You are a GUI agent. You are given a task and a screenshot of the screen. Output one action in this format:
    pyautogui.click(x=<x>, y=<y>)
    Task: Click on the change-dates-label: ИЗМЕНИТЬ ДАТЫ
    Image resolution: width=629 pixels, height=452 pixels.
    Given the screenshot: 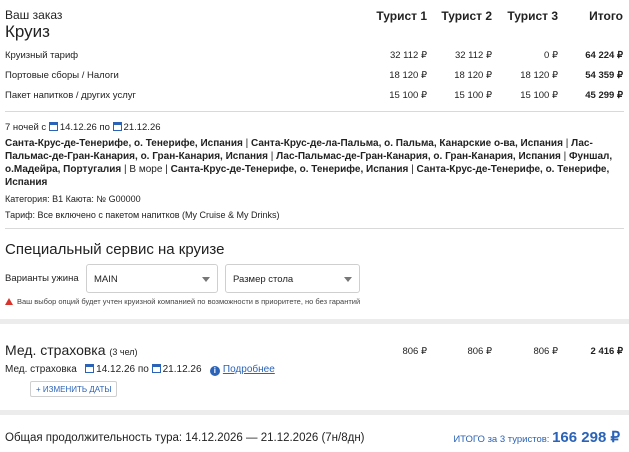 What is the action you would take?
    pyautogui.click(x=77, y=389)
    